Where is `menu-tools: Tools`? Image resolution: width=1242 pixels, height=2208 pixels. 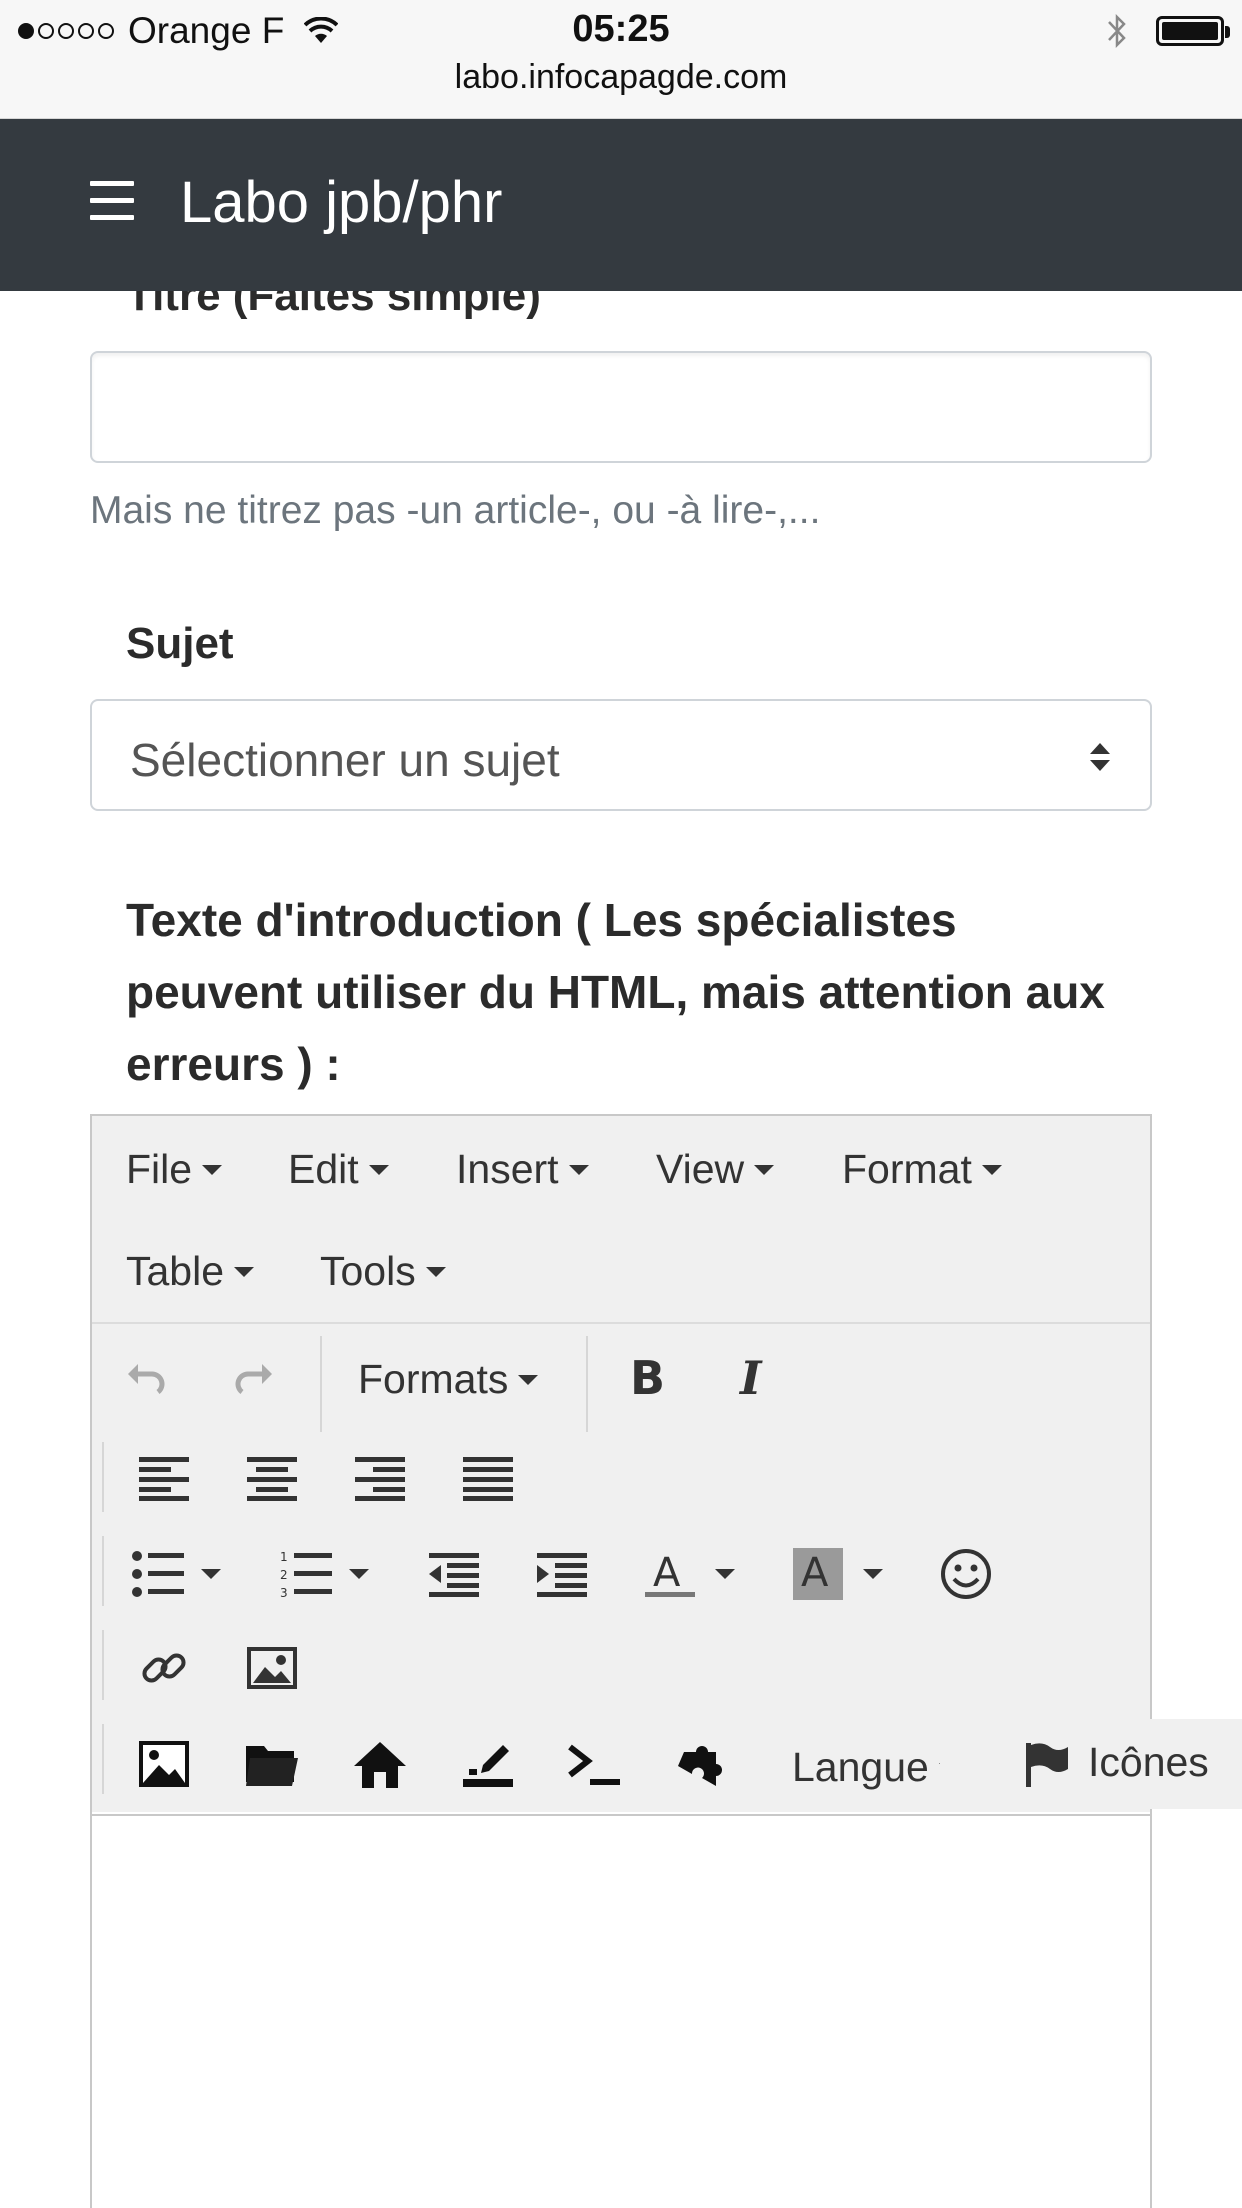 menu-tools: Tools is located at coordinates (383, 1271).